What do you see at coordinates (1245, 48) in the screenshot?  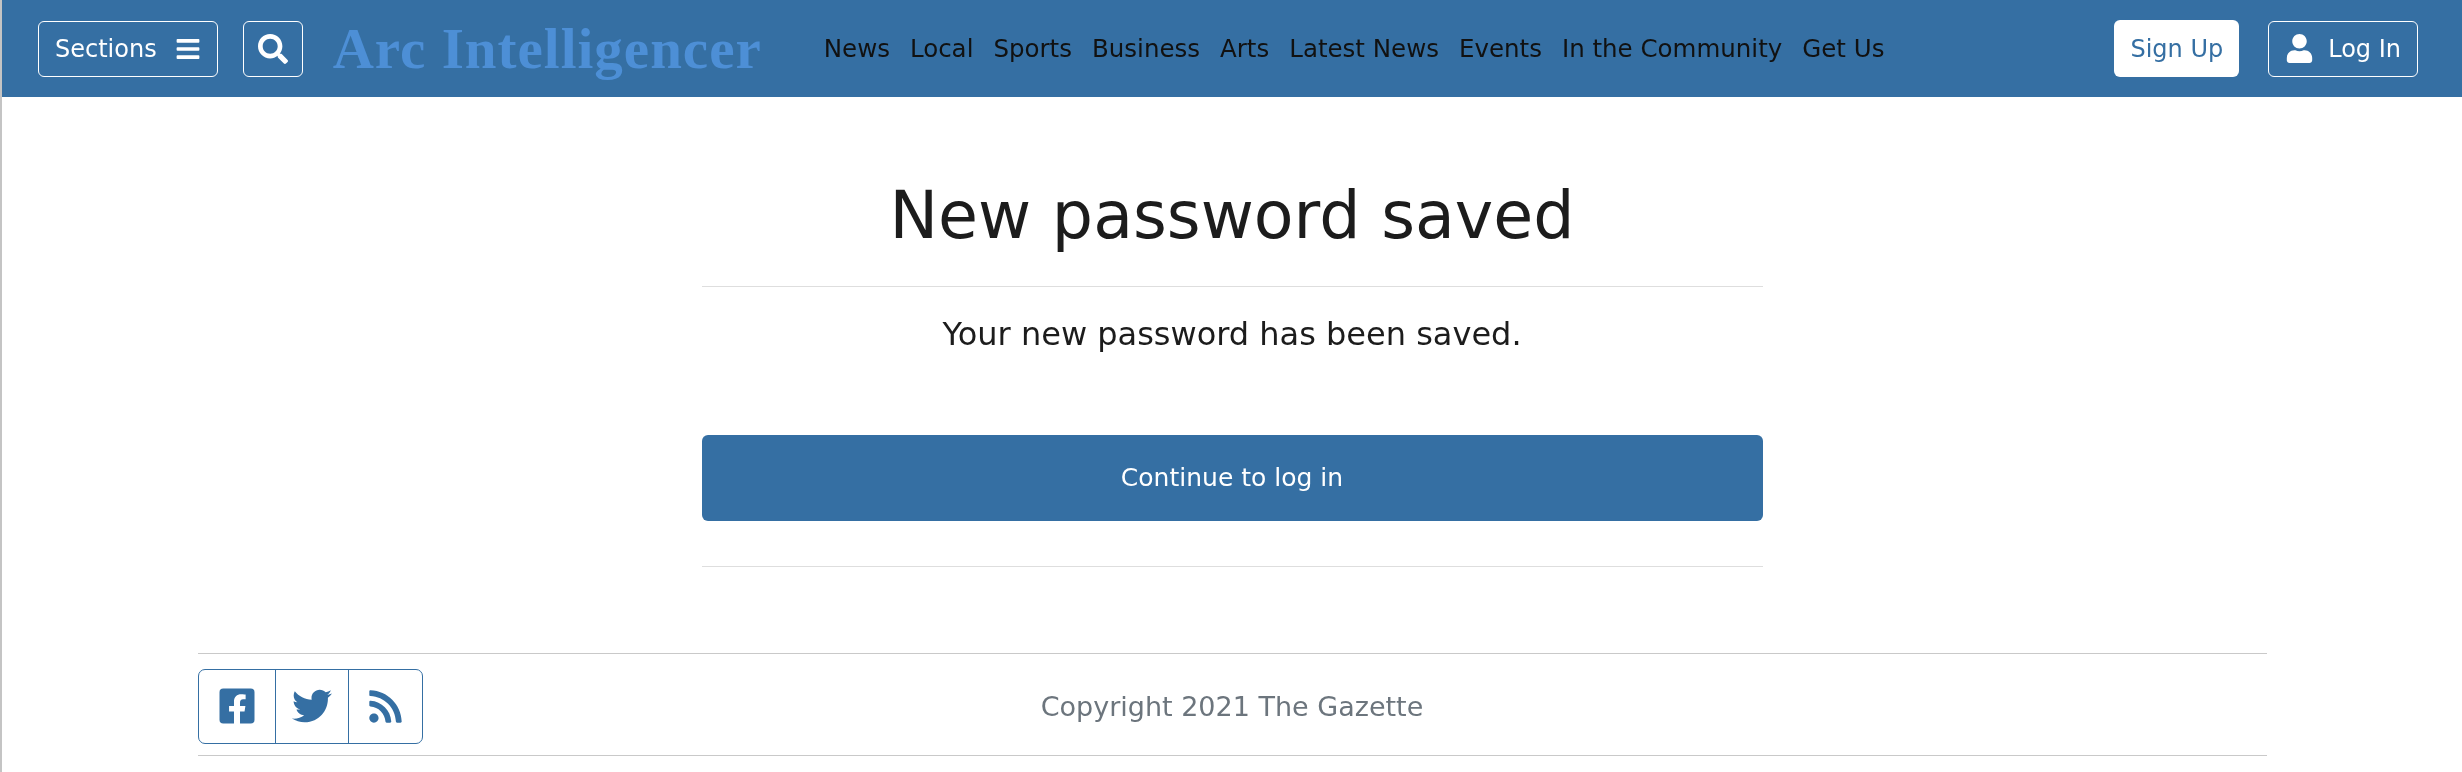 I see `nav-link: Arts` at bounding box center [1245, 48].